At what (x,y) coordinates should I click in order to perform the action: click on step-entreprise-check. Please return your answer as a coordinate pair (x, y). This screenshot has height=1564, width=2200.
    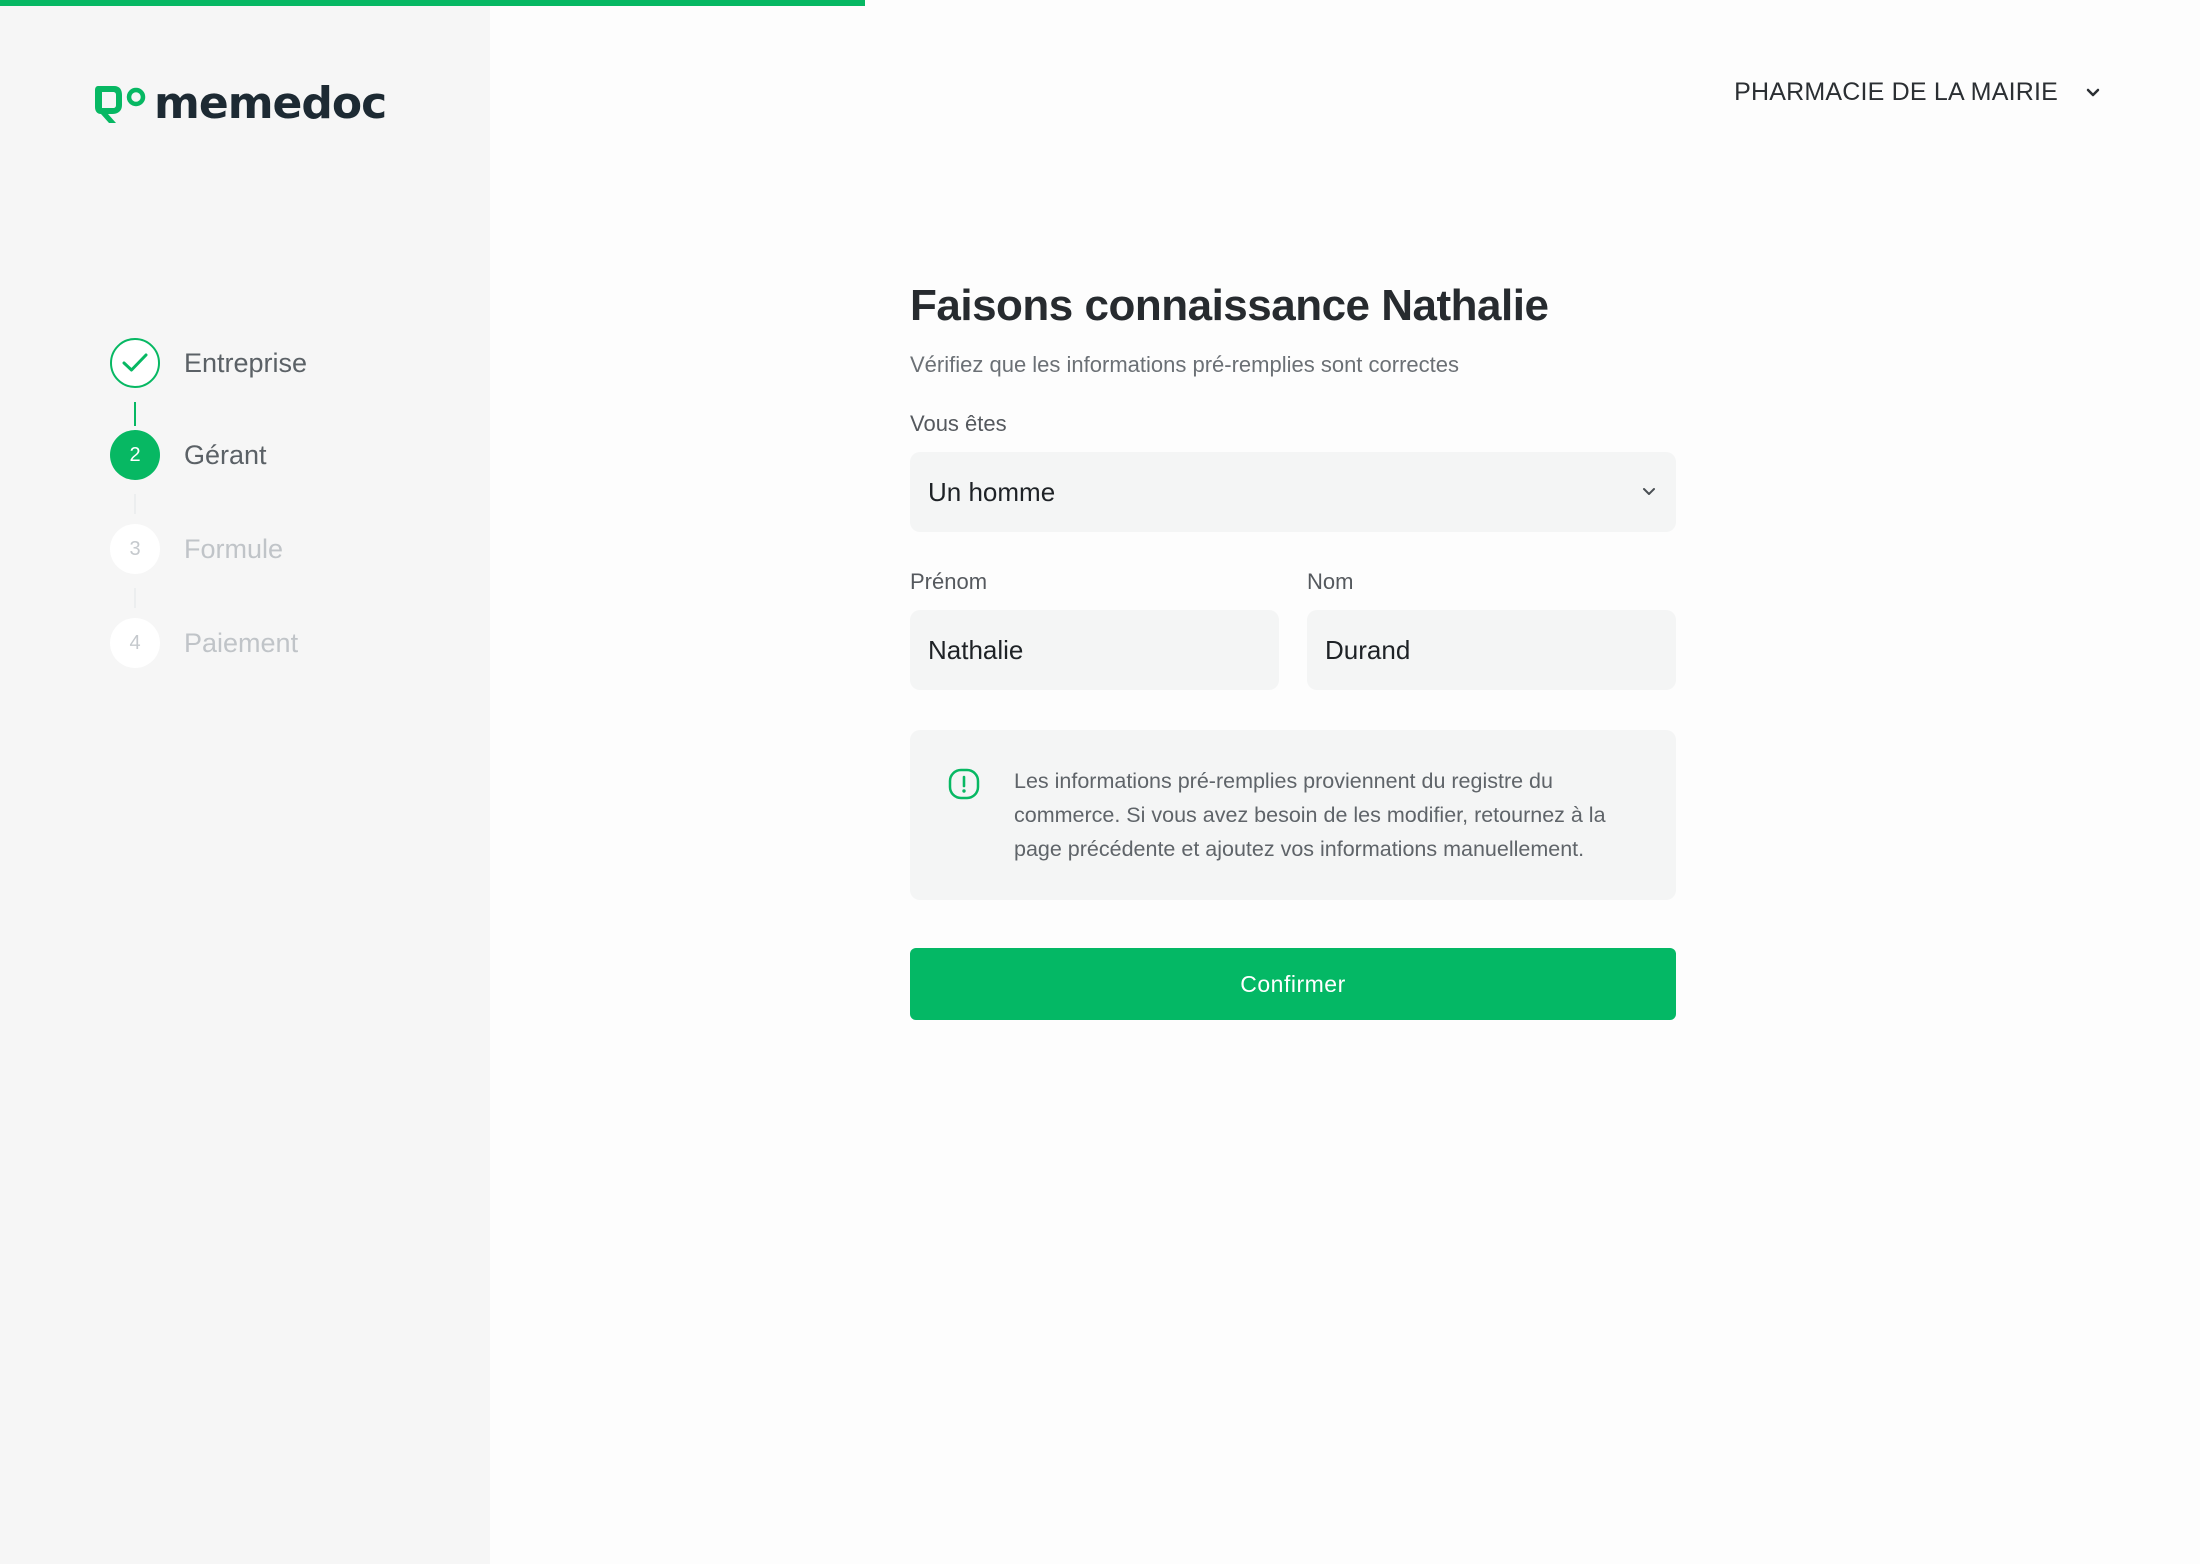
    Looking at the image, I should click on (135, 363).